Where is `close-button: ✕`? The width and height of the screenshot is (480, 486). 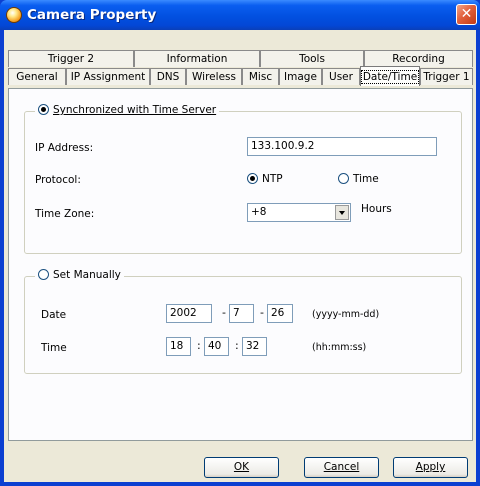
close-button: ✕ is located at coordinates (466, 14).